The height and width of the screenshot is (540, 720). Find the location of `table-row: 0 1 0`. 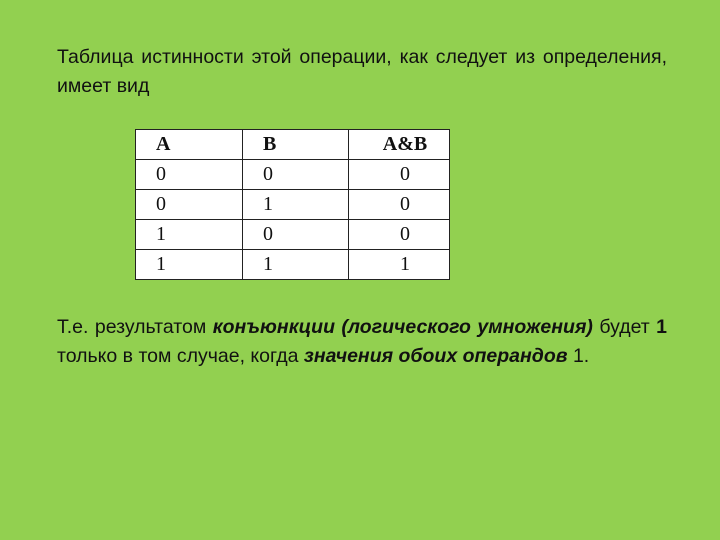

table-row: 0 1 0 is located at coordinates (292, 204).